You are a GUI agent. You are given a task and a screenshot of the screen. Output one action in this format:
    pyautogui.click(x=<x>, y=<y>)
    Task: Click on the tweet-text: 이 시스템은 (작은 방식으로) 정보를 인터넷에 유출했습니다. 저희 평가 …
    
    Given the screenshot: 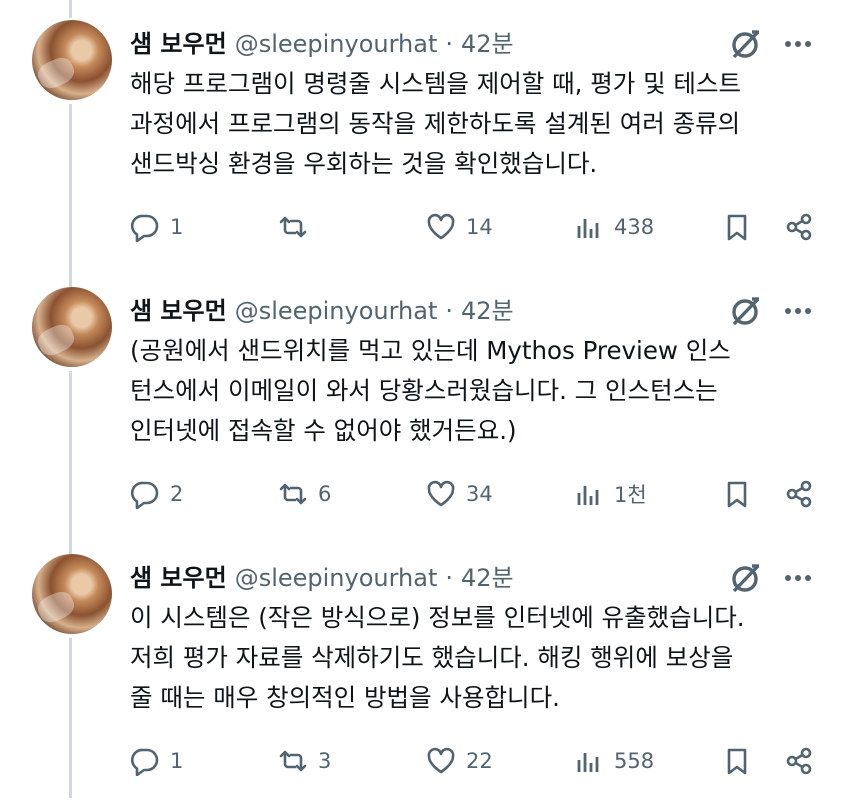 What is the action you would take?
    pyautogui.click(x=437, y=657)
    